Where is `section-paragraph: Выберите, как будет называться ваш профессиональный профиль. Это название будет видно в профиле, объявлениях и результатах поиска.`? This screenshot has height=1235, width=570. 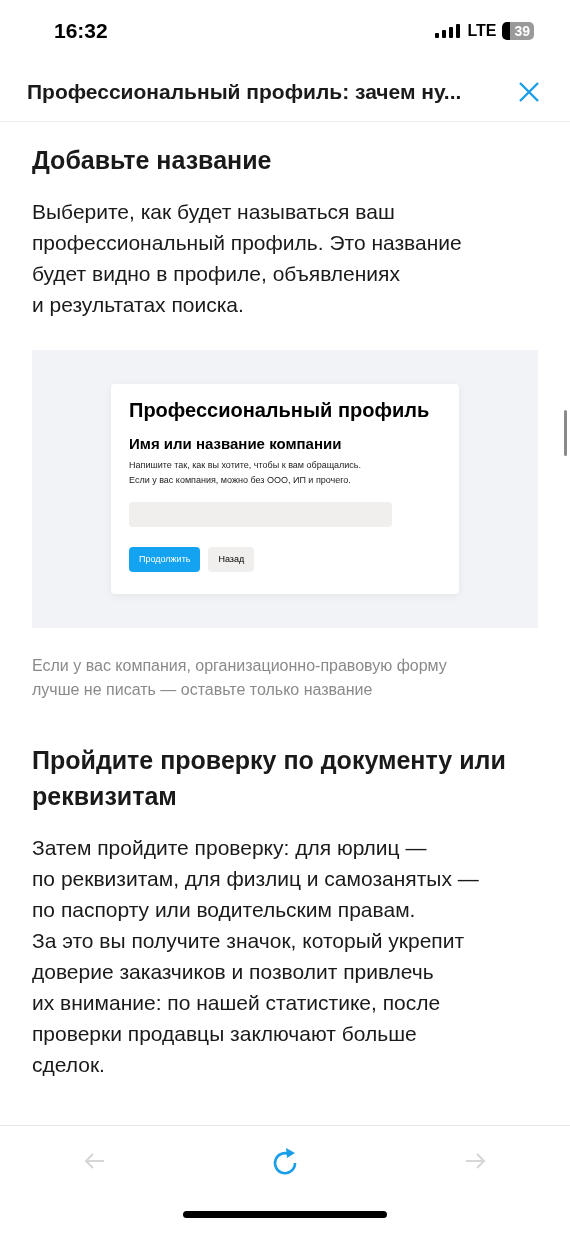 section-paragraph: Выберите, как будет называться ваш профессиональный профиль. Это название будет видно в профиле, объявлениях и результатах поиска. is located at coordinates (247, 258).